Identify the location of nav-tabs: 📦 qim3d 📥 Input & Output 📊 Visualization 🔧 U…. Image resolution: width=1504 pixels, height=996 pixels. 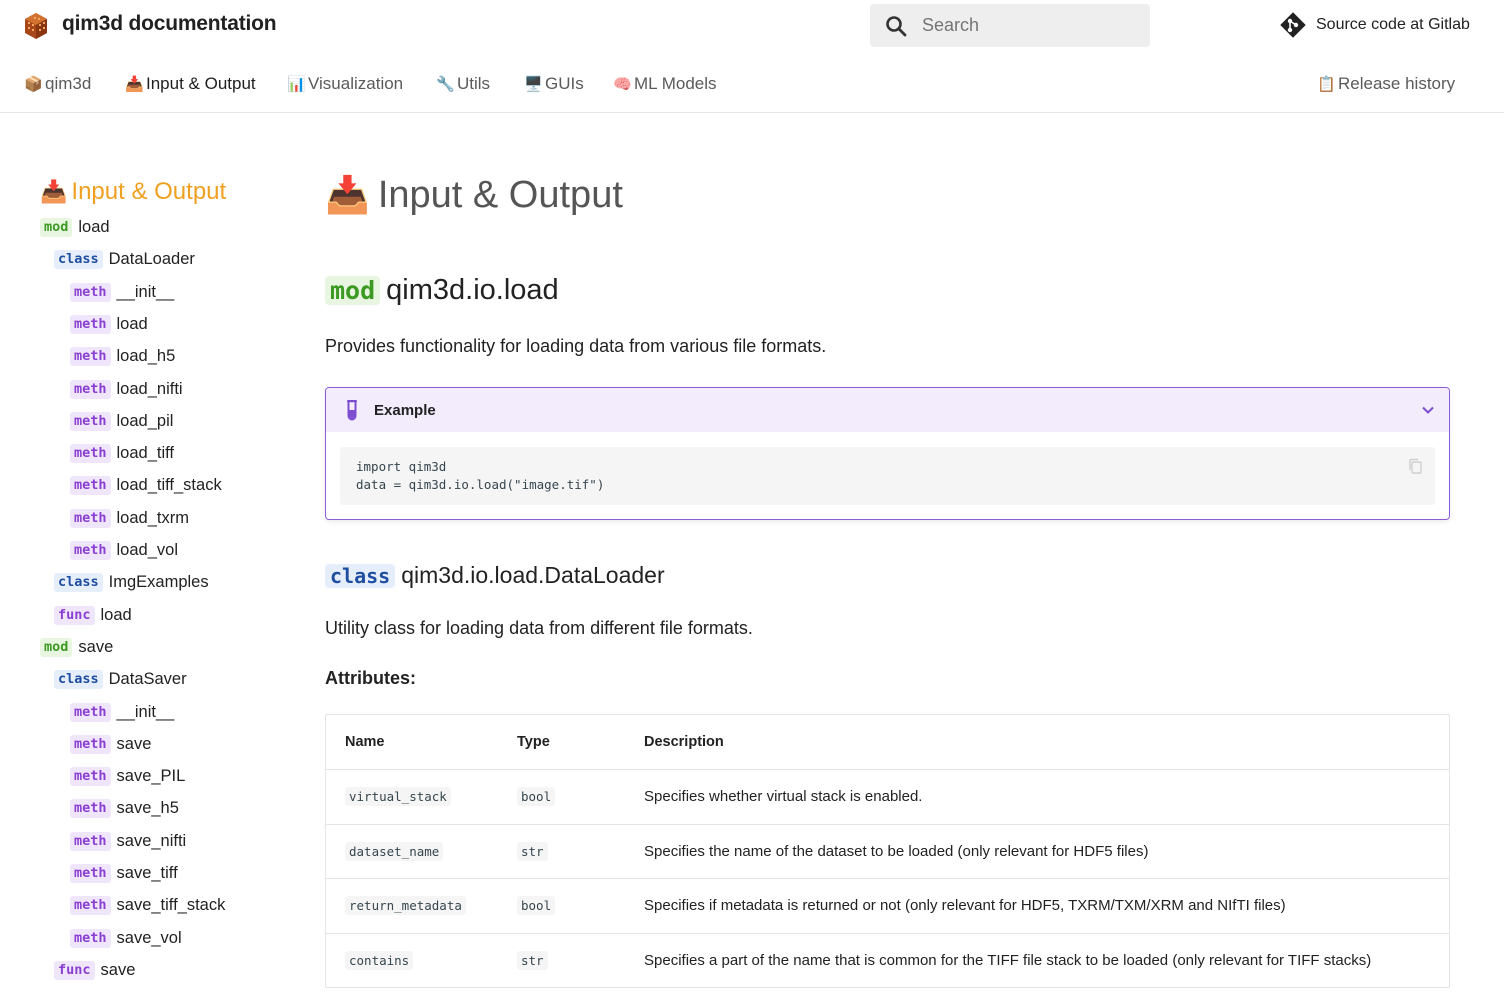
(752, 86).